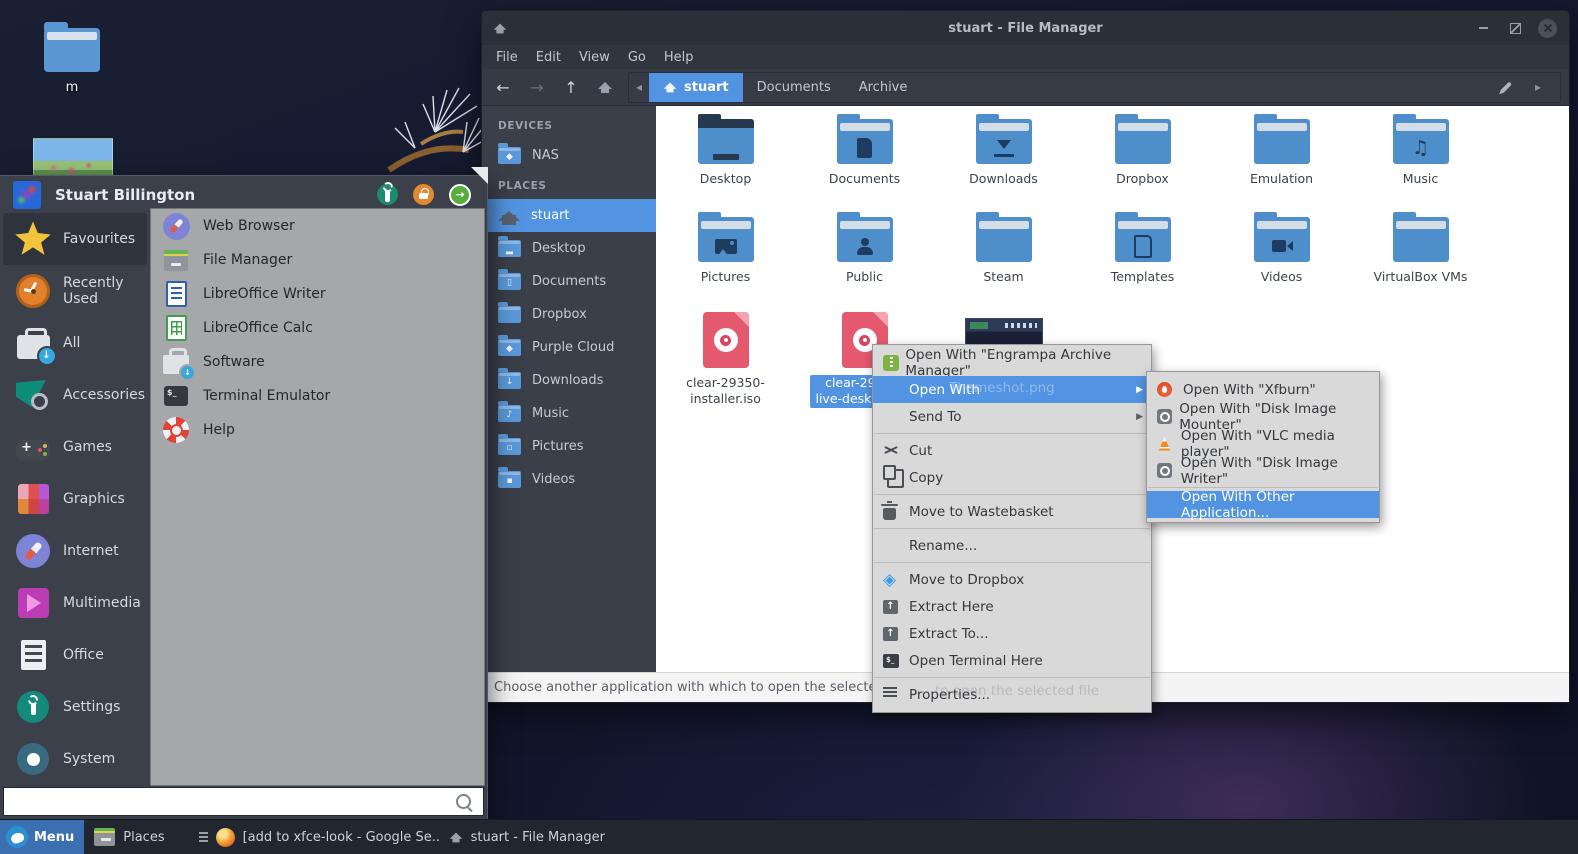 The image size is (1578, 854). What do you see at coordinates (463, 801) in the screenshot?
I see `search-icon` at bounding box center [463, 801].